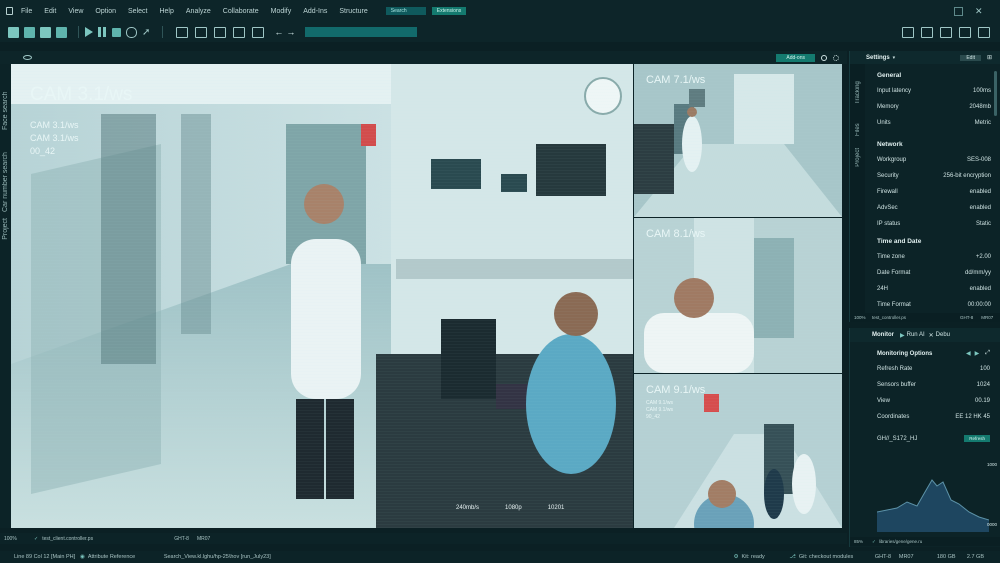  I want to click on tab-monitor: Monitor, so click(883, 335).